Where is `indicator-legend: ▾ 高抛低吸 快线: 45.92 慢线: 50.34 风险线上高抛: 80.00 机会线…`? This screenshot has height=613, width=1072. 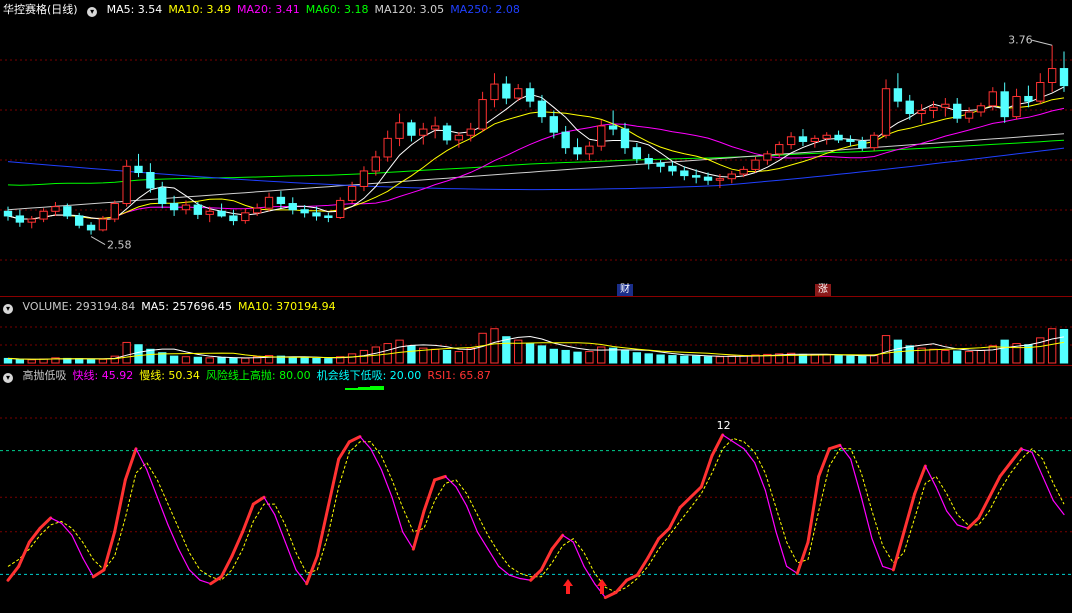 indicator-legend: ▾ 高抛低吸 快线: 45.92 慢线: 50.34 风险线上高抛: 80.00 机会线… is located at coordinates (253, 376).